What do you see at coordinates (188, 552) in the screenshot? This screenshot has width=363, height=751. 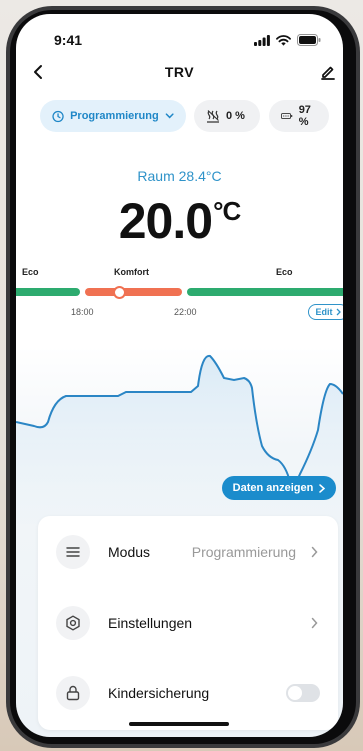 I see `modus-row: Modus Programmierung` at bounding box center [188, 552].